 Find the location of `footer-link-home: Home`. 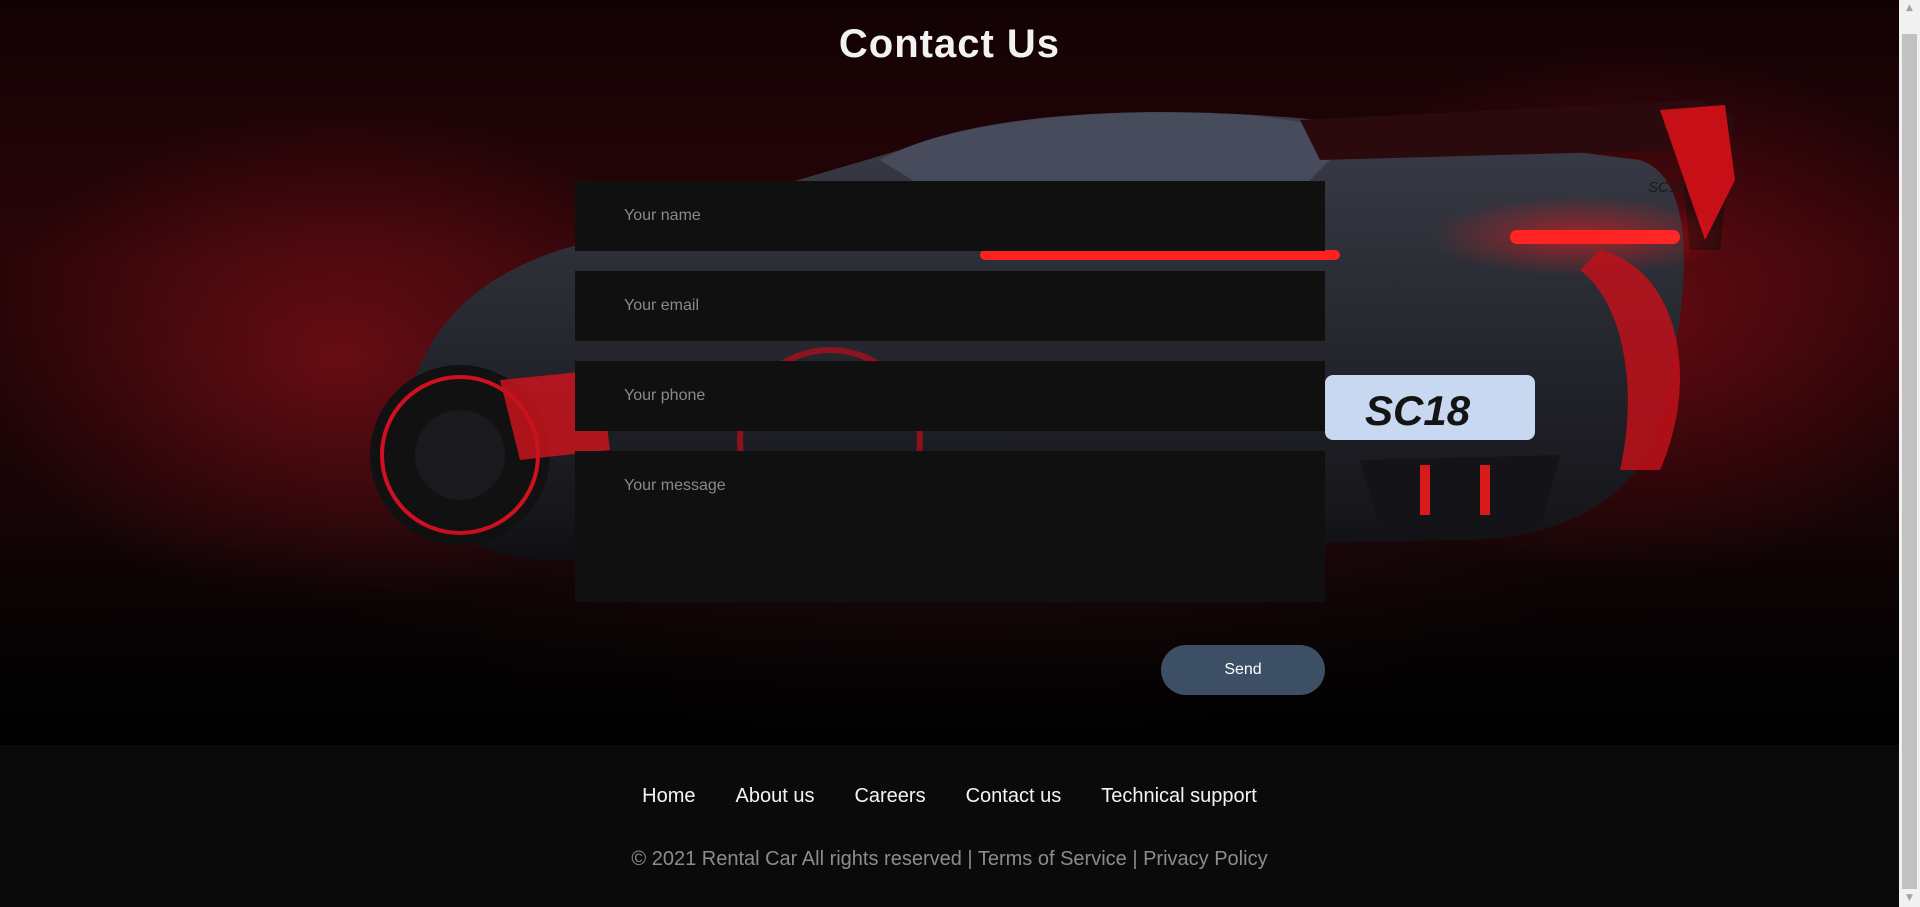

footer-link-home: Home is located at coordinates (668, 796).